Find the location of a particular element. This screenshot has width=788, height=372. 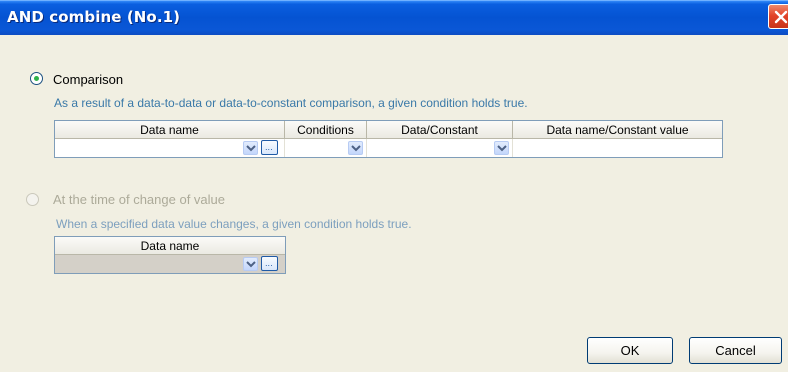

column-header-data-constant: Data/Constant is located at coordinates (440, 130).